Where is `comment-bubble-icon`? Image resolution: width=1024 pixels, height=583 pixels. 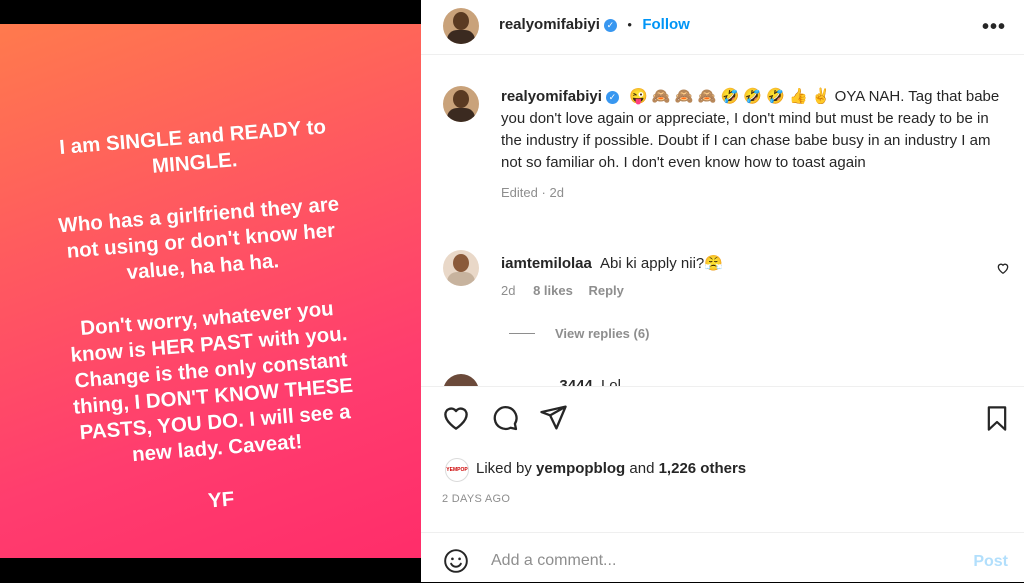
comment-bubble-icon is located at coordinates (504, 417).